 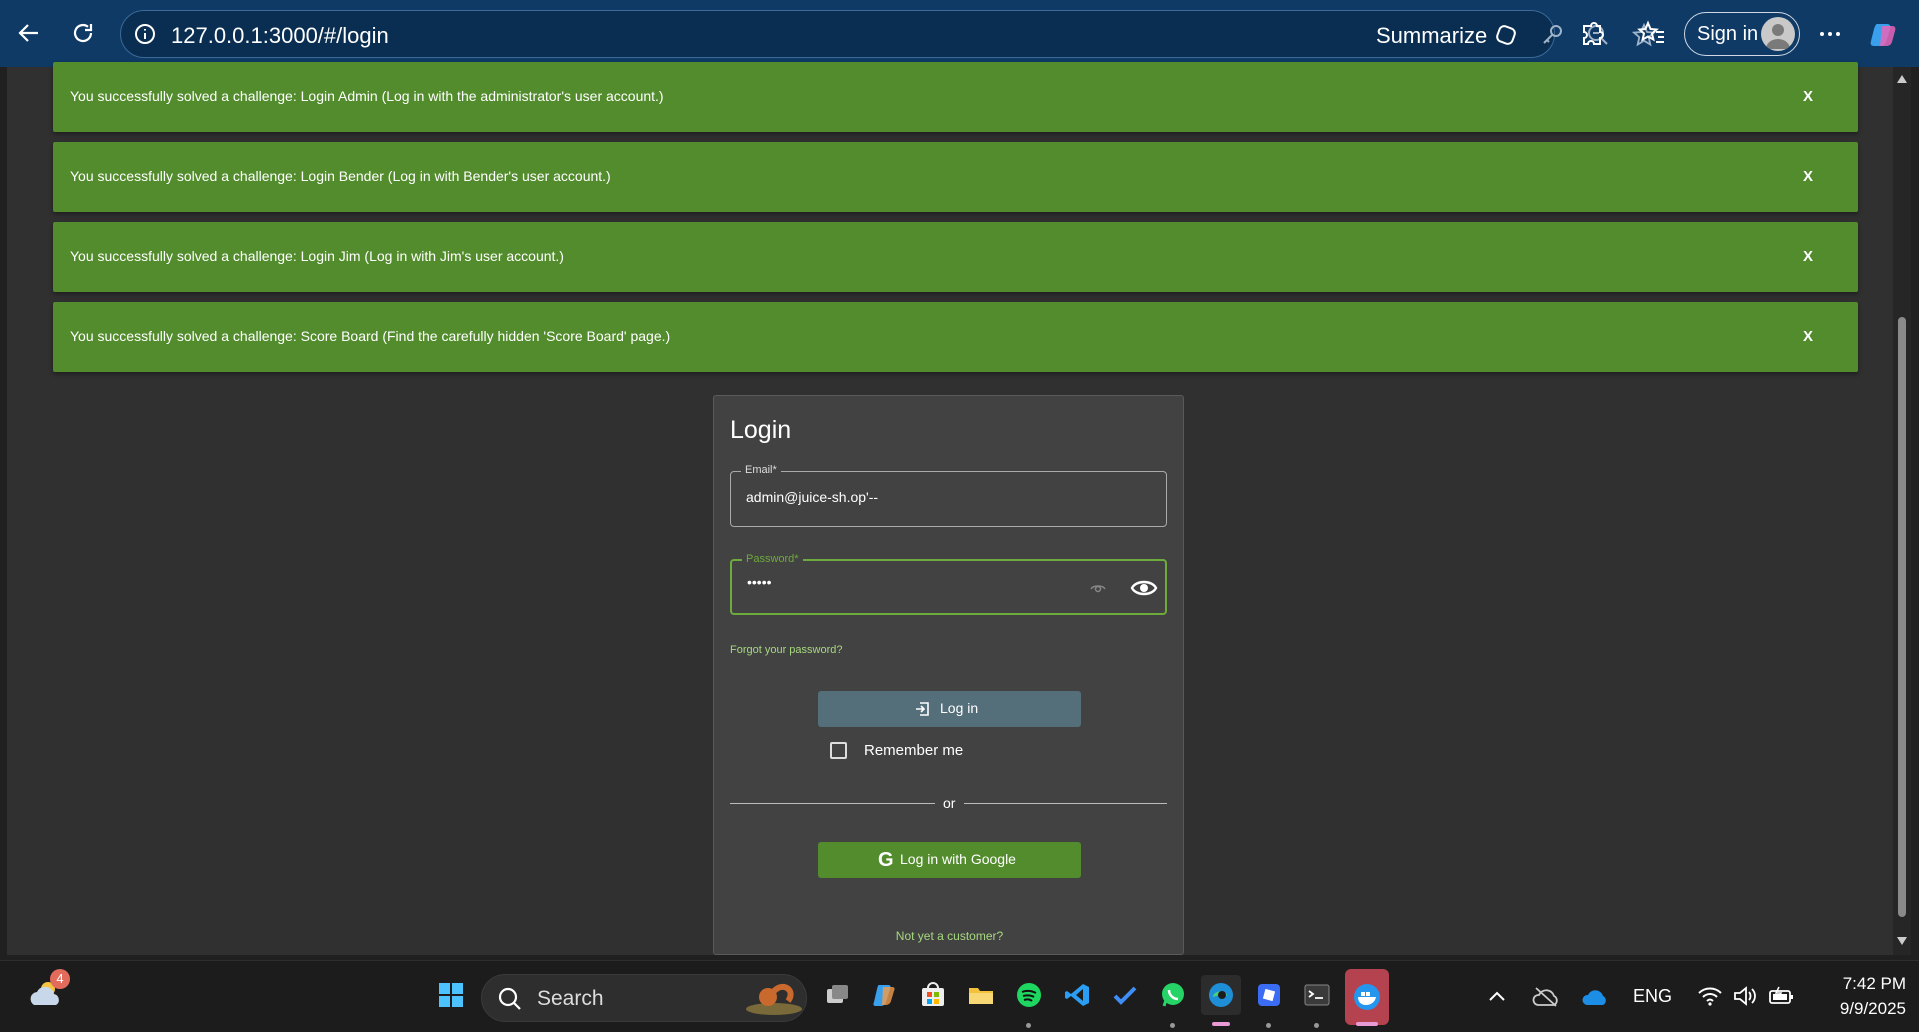 I want to click on page-scrollbar, so click(x=1902, y=511).